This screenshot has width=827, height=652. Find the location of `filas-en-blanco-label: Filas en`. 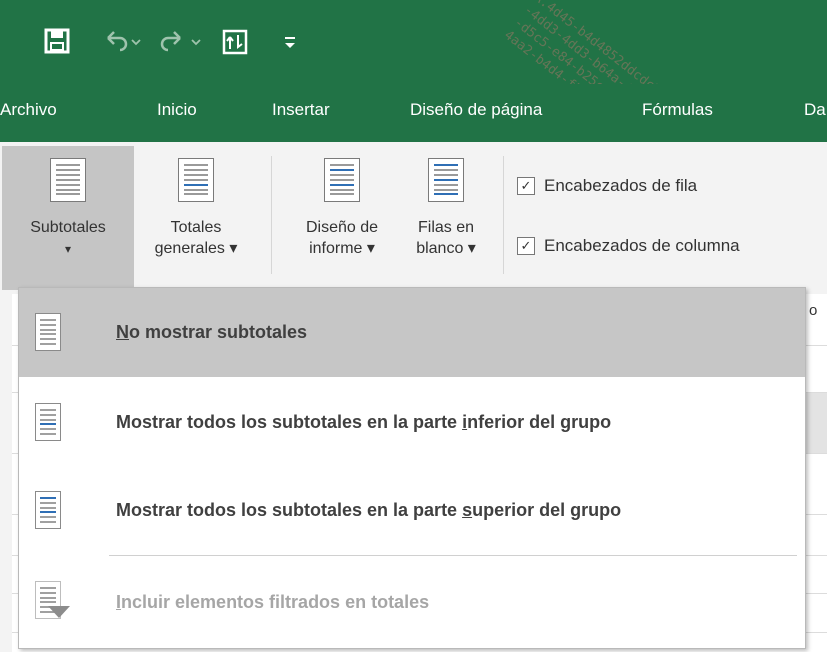

filas-en-blanco-label: Filas en is located at coordinates (446, 227).